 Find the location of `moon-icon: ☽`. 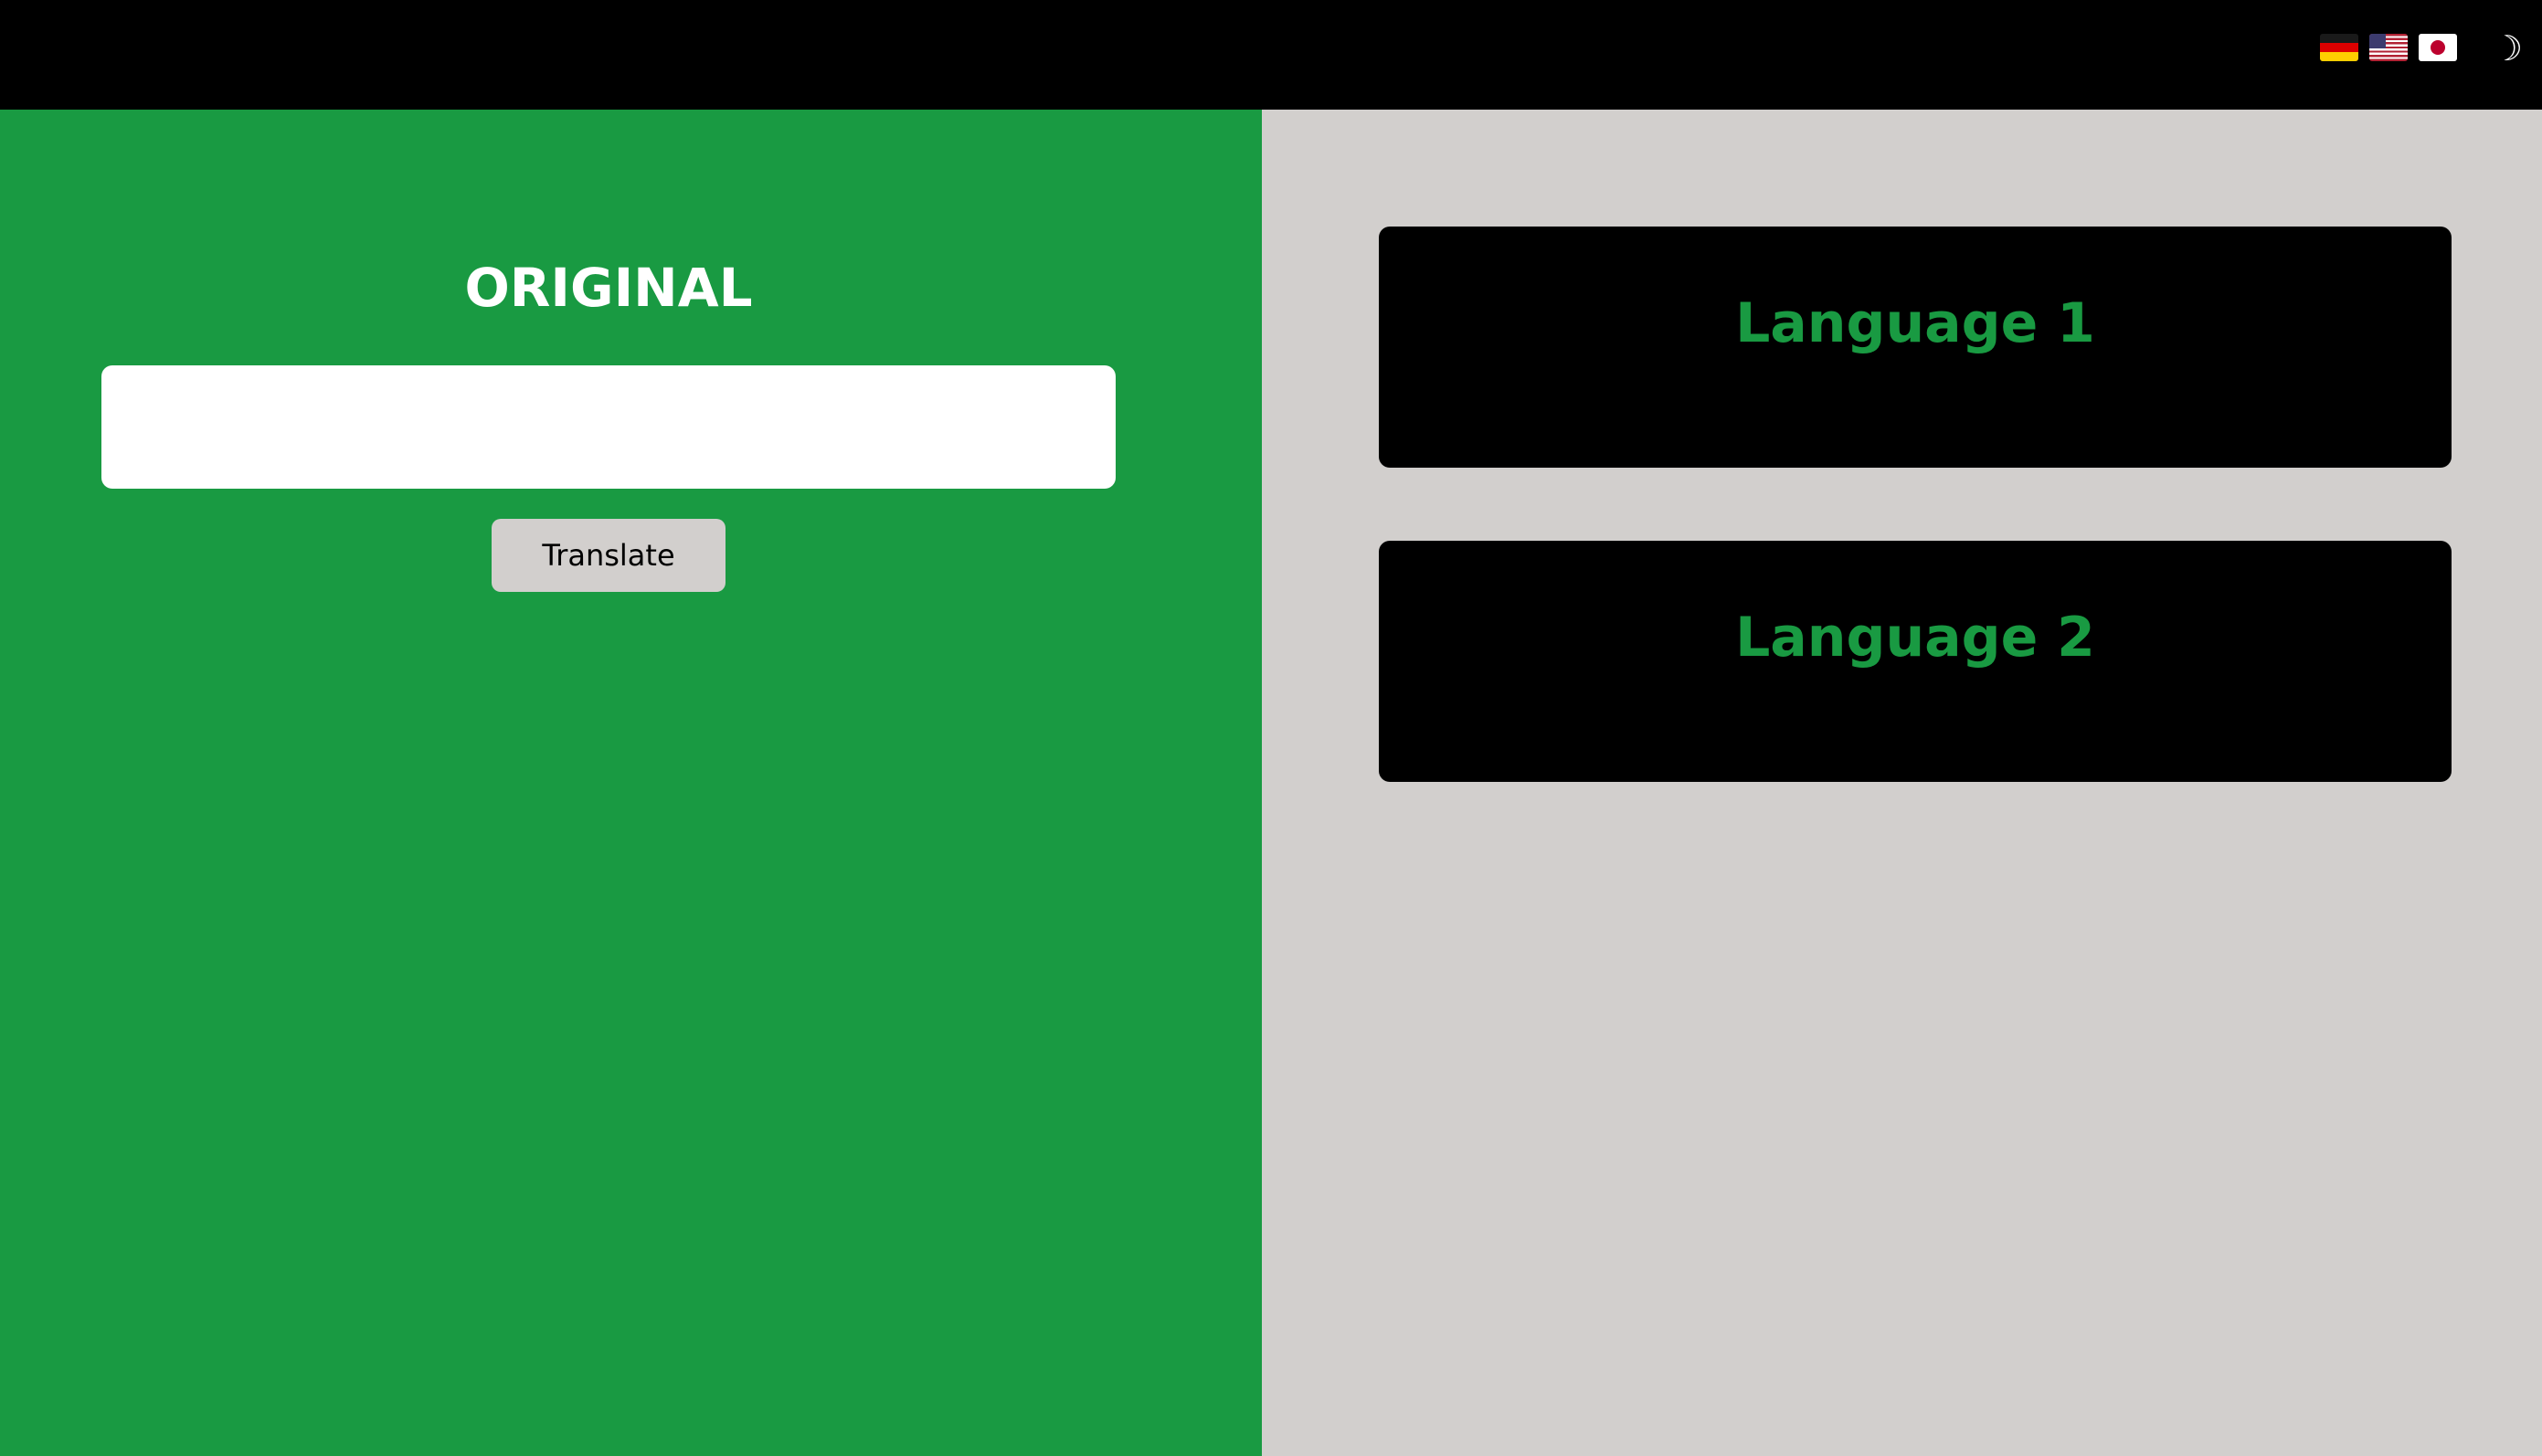

moon-icon: ☽ is located at coordinates (2508, 49).